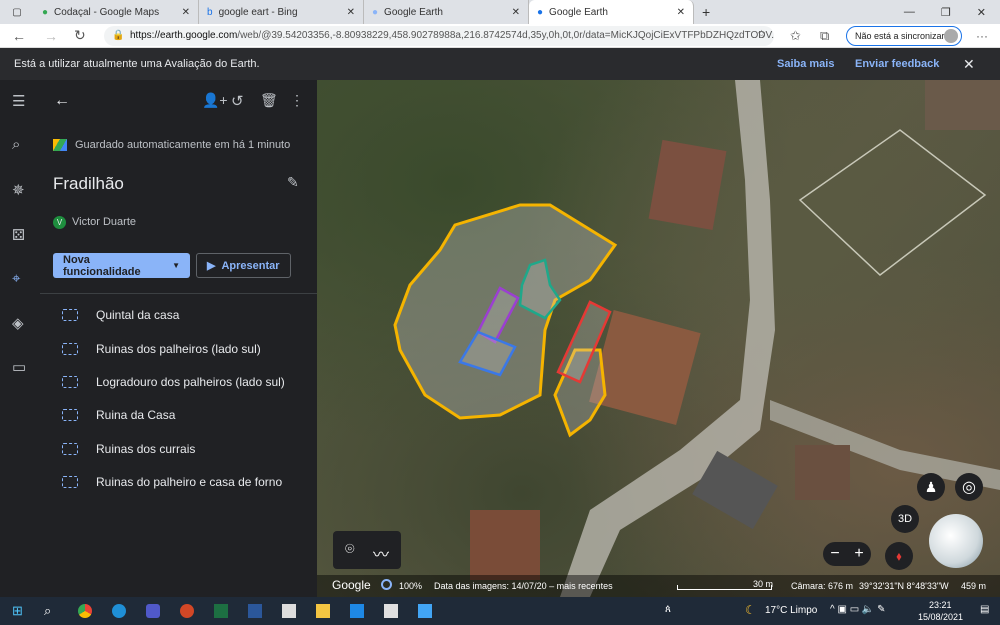  Describe the element at coordinates (982, 36) in the screenshot. I see `more-icon: ···` at that location.